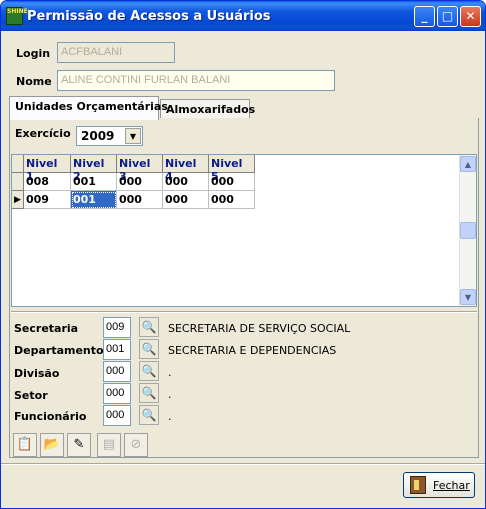  What do you see at coordinates (232, 169) in the screenshot?
I see `column-header: Nivel 5` at bounding box center [232, 169].